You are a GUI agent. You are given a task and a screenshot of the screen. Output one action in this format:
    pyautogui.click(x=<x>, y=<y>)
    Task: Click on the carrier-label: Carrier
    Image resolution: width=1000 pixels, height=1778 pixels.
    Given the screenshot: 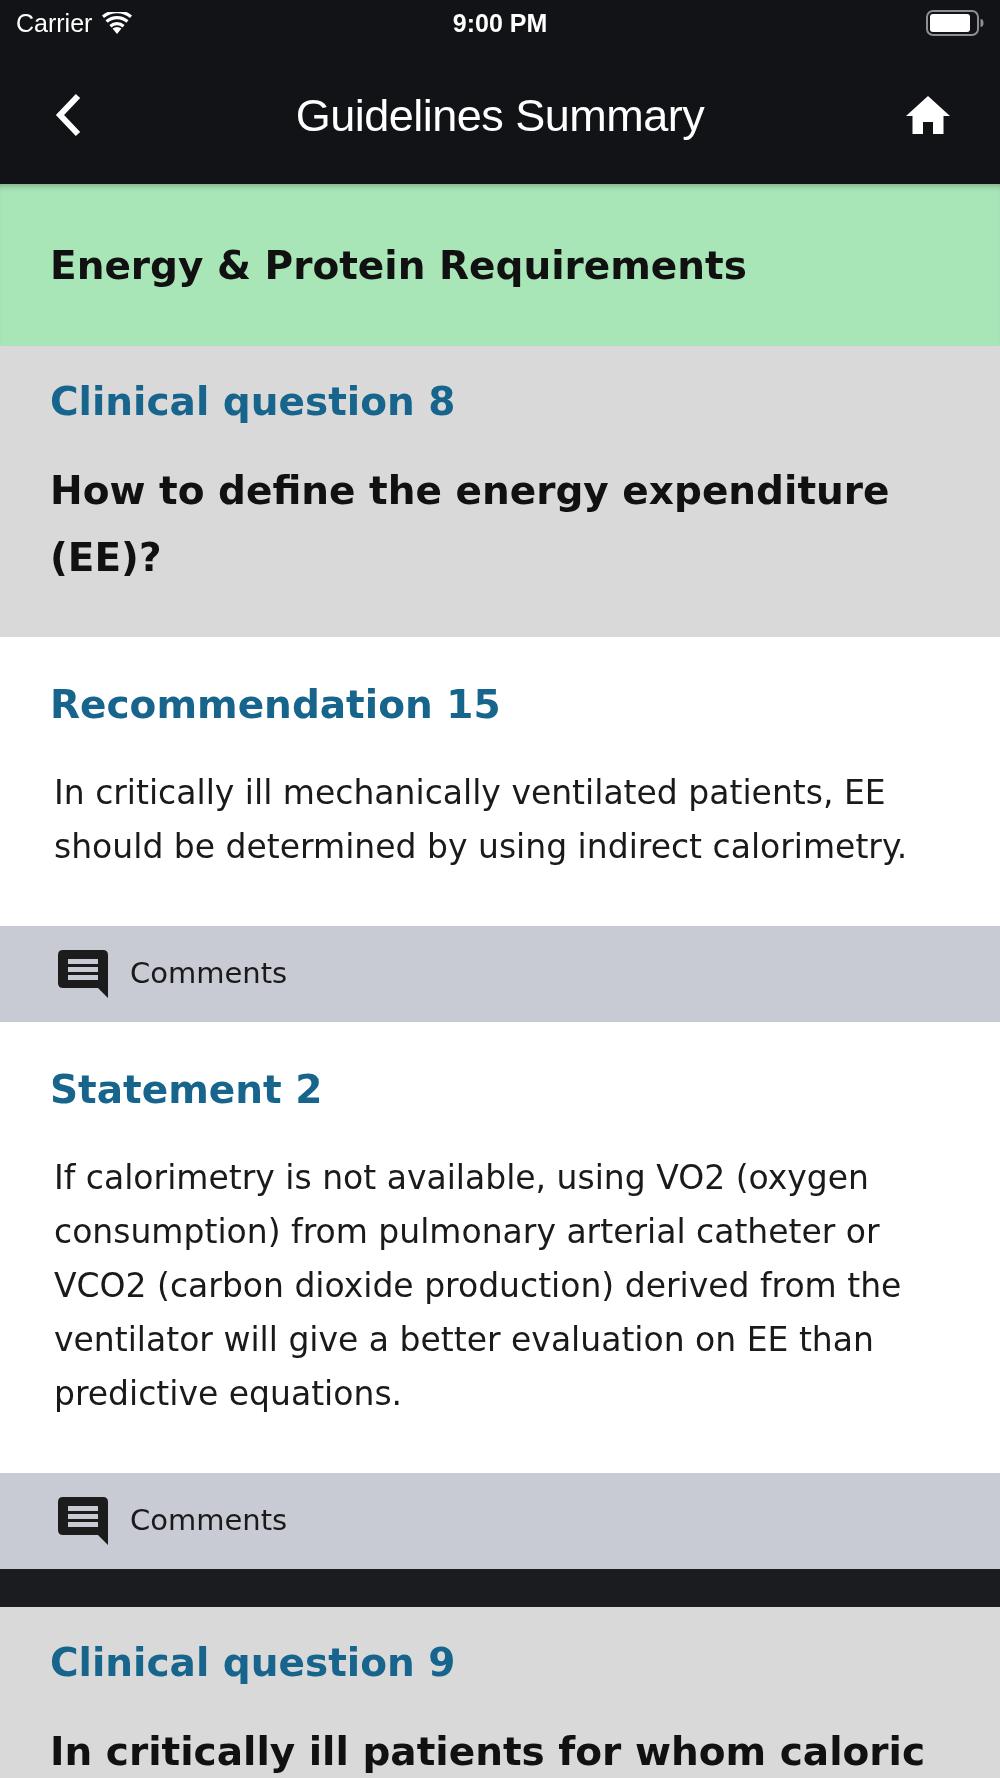 What is the action you would take?
    pyautogui.click(x=54, y=23)
    